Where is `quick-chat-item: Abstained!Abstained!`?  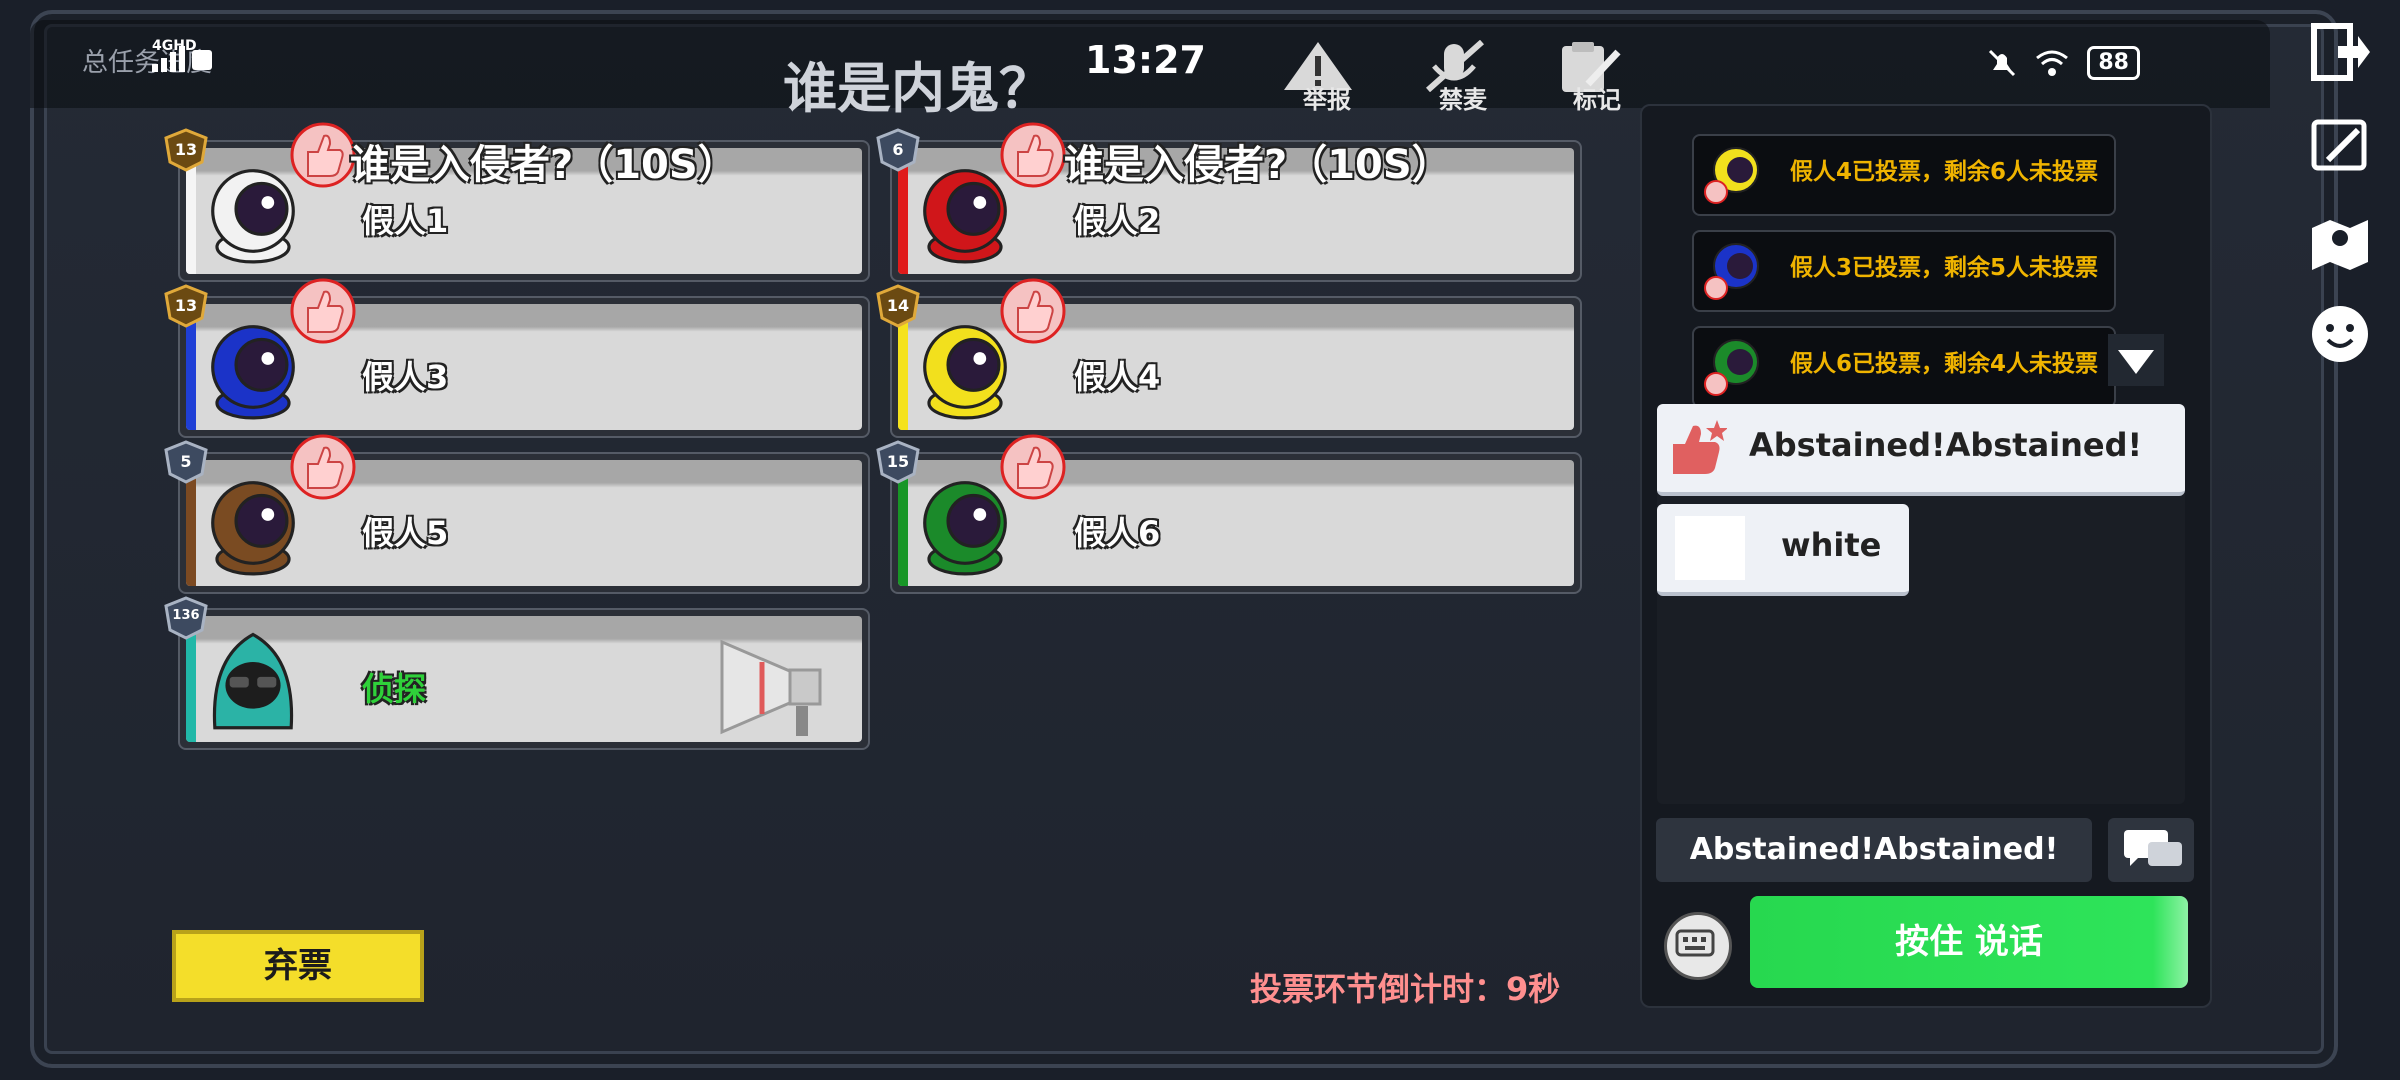
quick-chat-item: Abstained!Abstained! is located at coordinates (1921, 450).